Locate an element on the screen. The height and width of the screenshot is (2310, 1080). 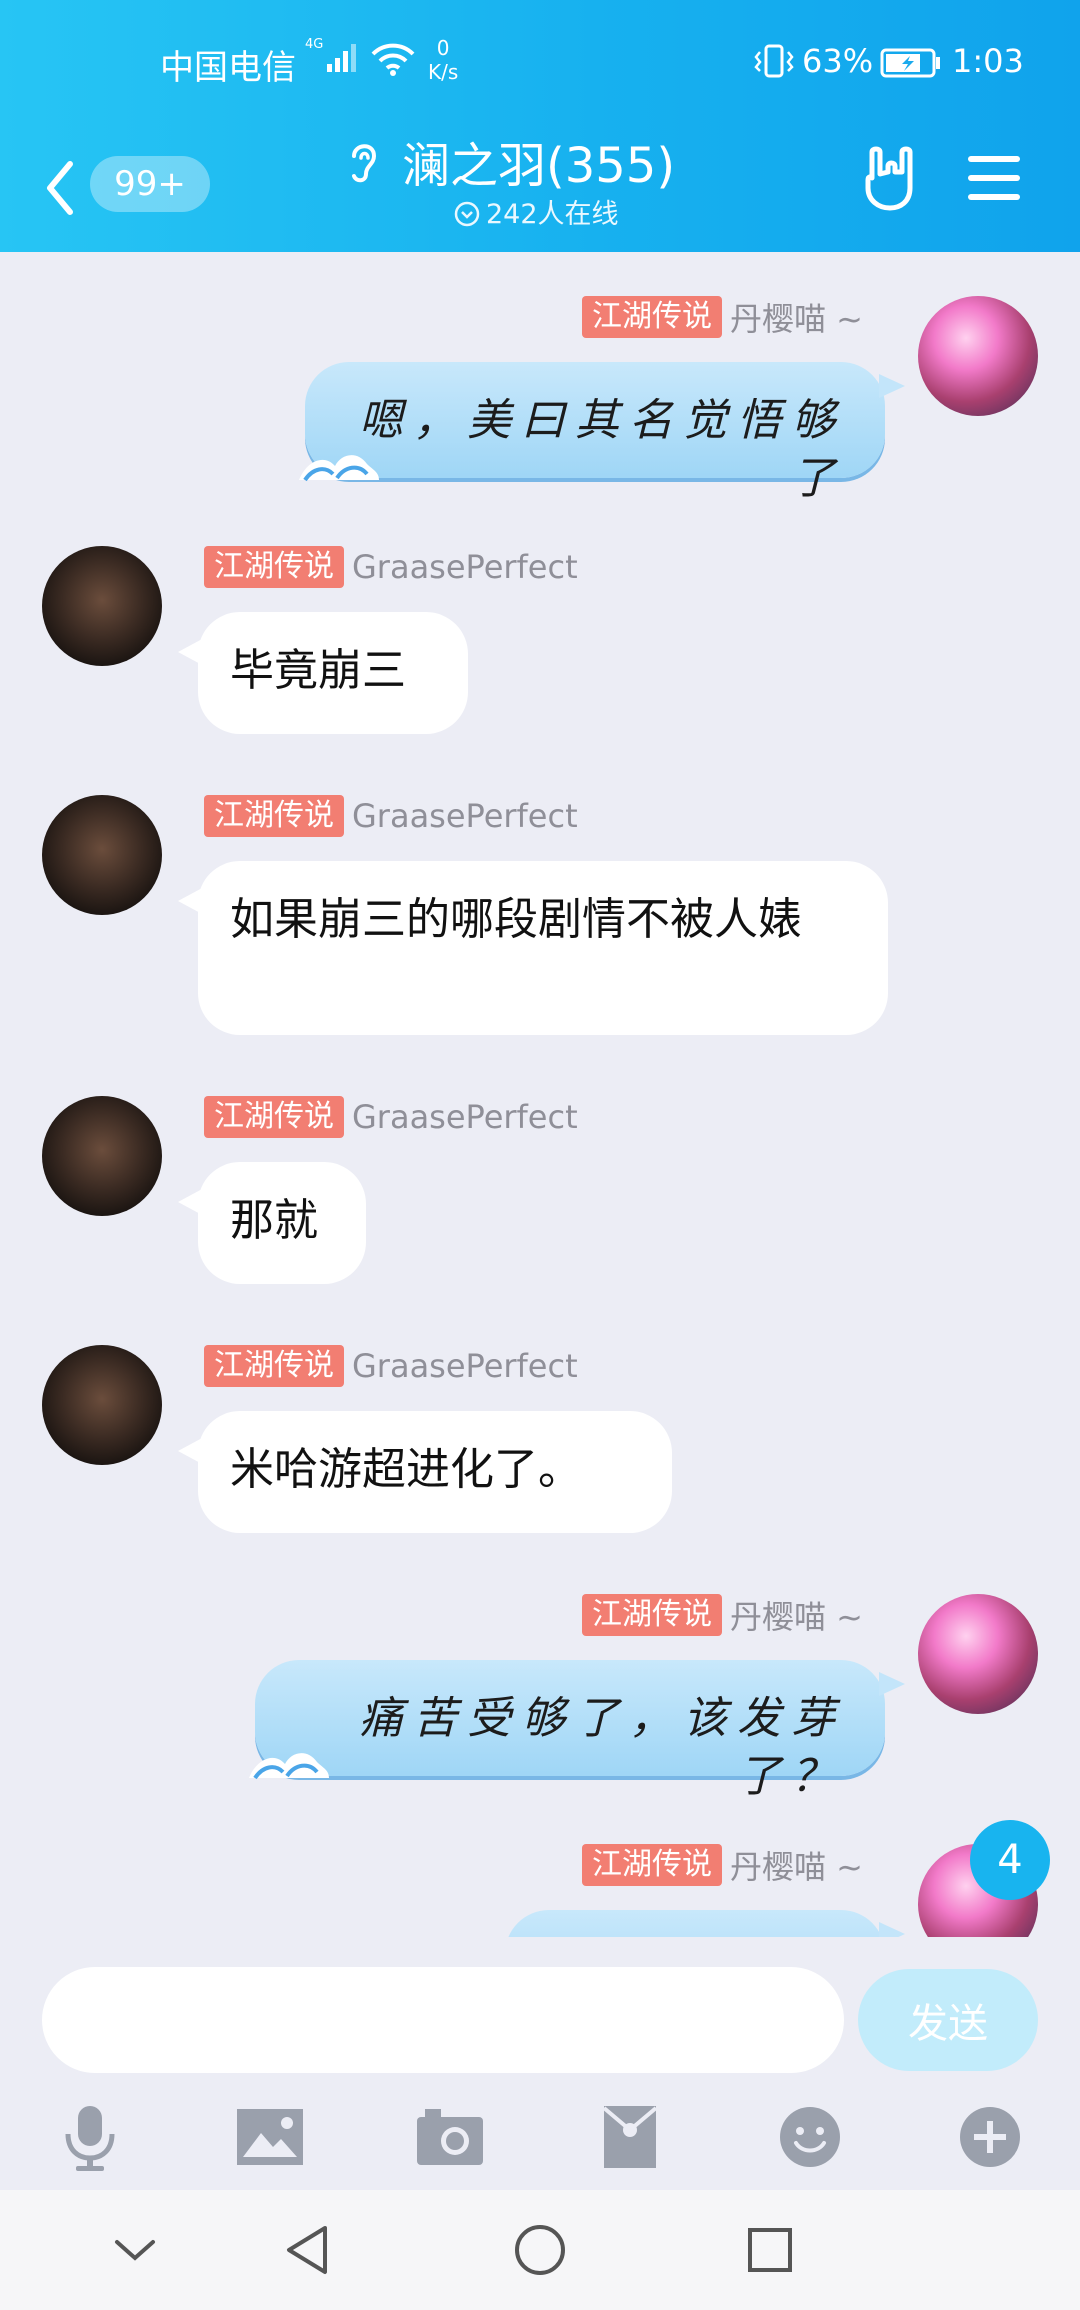
message-text: 毕竟崩三 is located at coordinates (318, 670).